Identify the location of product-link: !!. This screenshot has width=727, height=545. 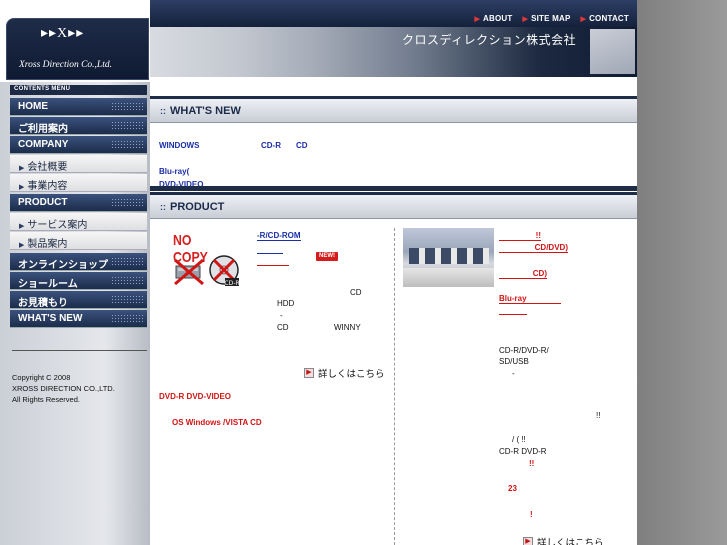
(520, 236).